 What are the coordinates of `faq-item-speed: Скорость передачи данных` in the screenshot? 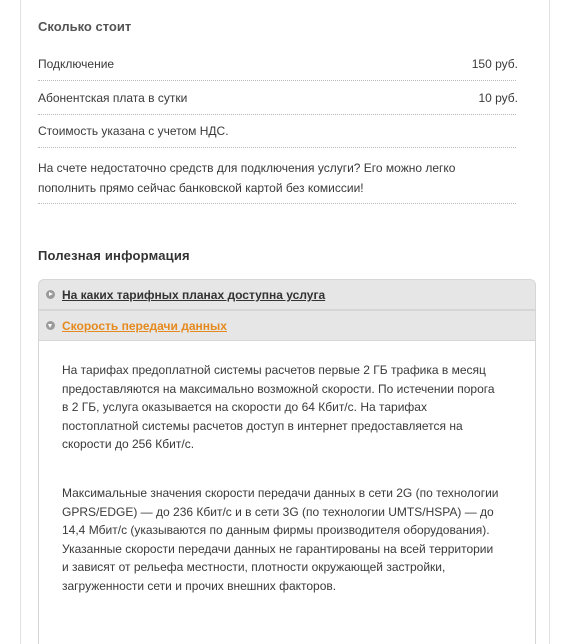 It's located at (287, 325).